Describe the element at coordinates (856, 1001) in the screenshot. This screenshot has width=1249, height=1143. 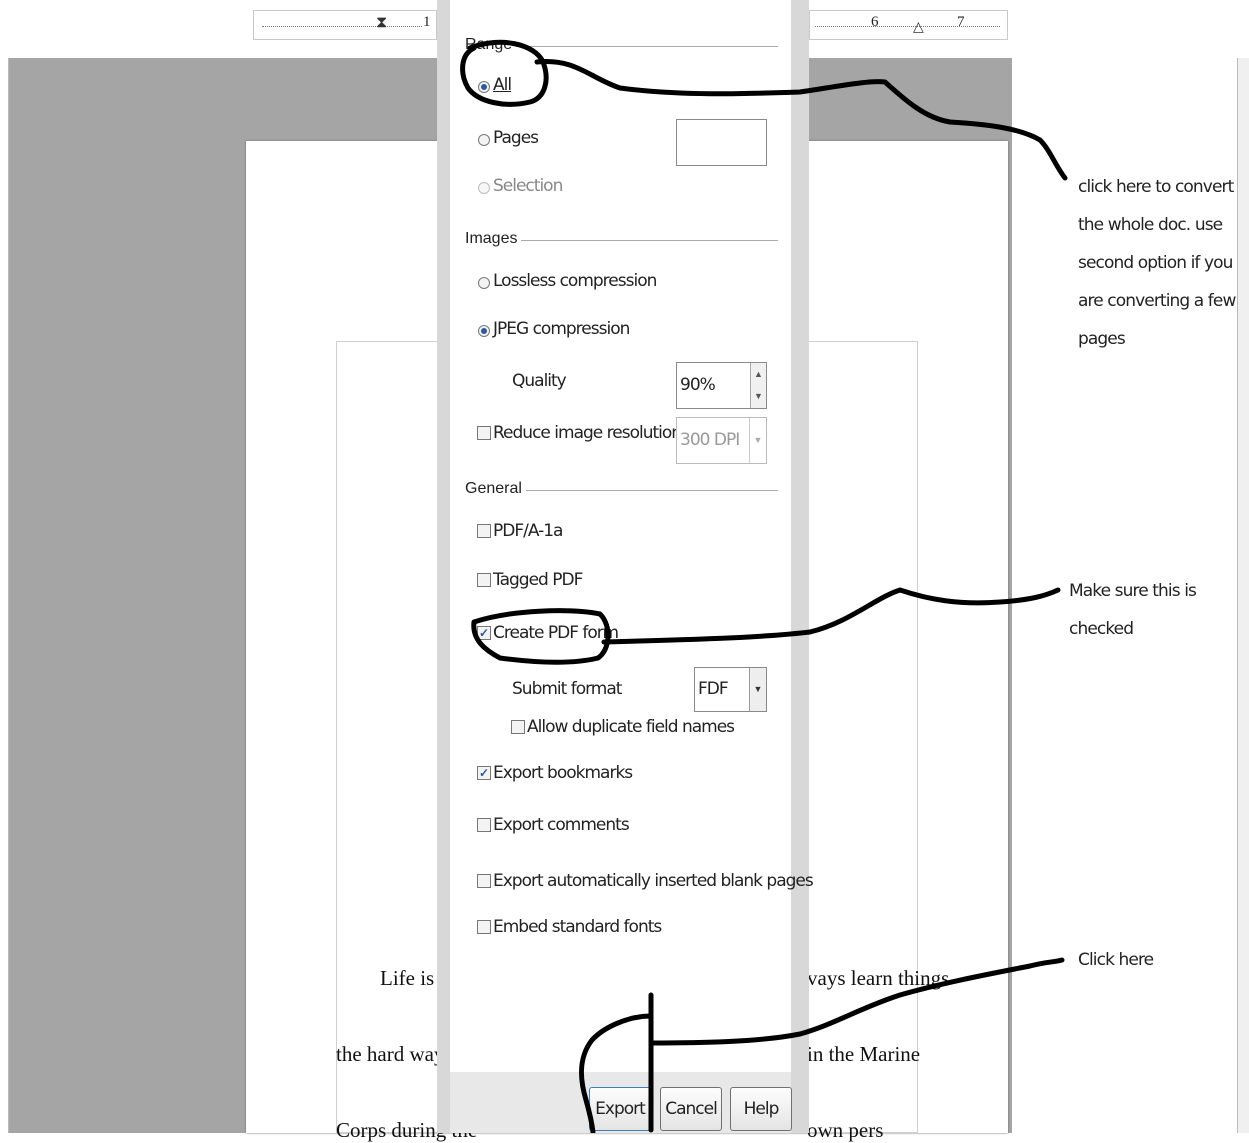
I see `export-arrow-line` at that location.